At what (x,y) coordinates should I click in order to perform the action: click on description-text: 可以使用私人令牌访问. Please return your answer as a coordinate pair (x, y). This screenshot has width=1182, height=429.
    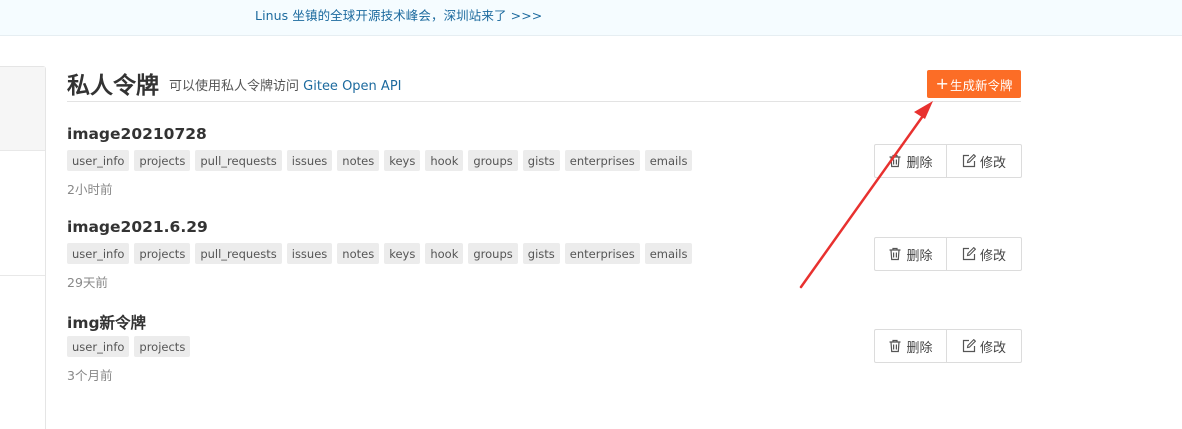
    Looking at the image, I should click on (234, 86).